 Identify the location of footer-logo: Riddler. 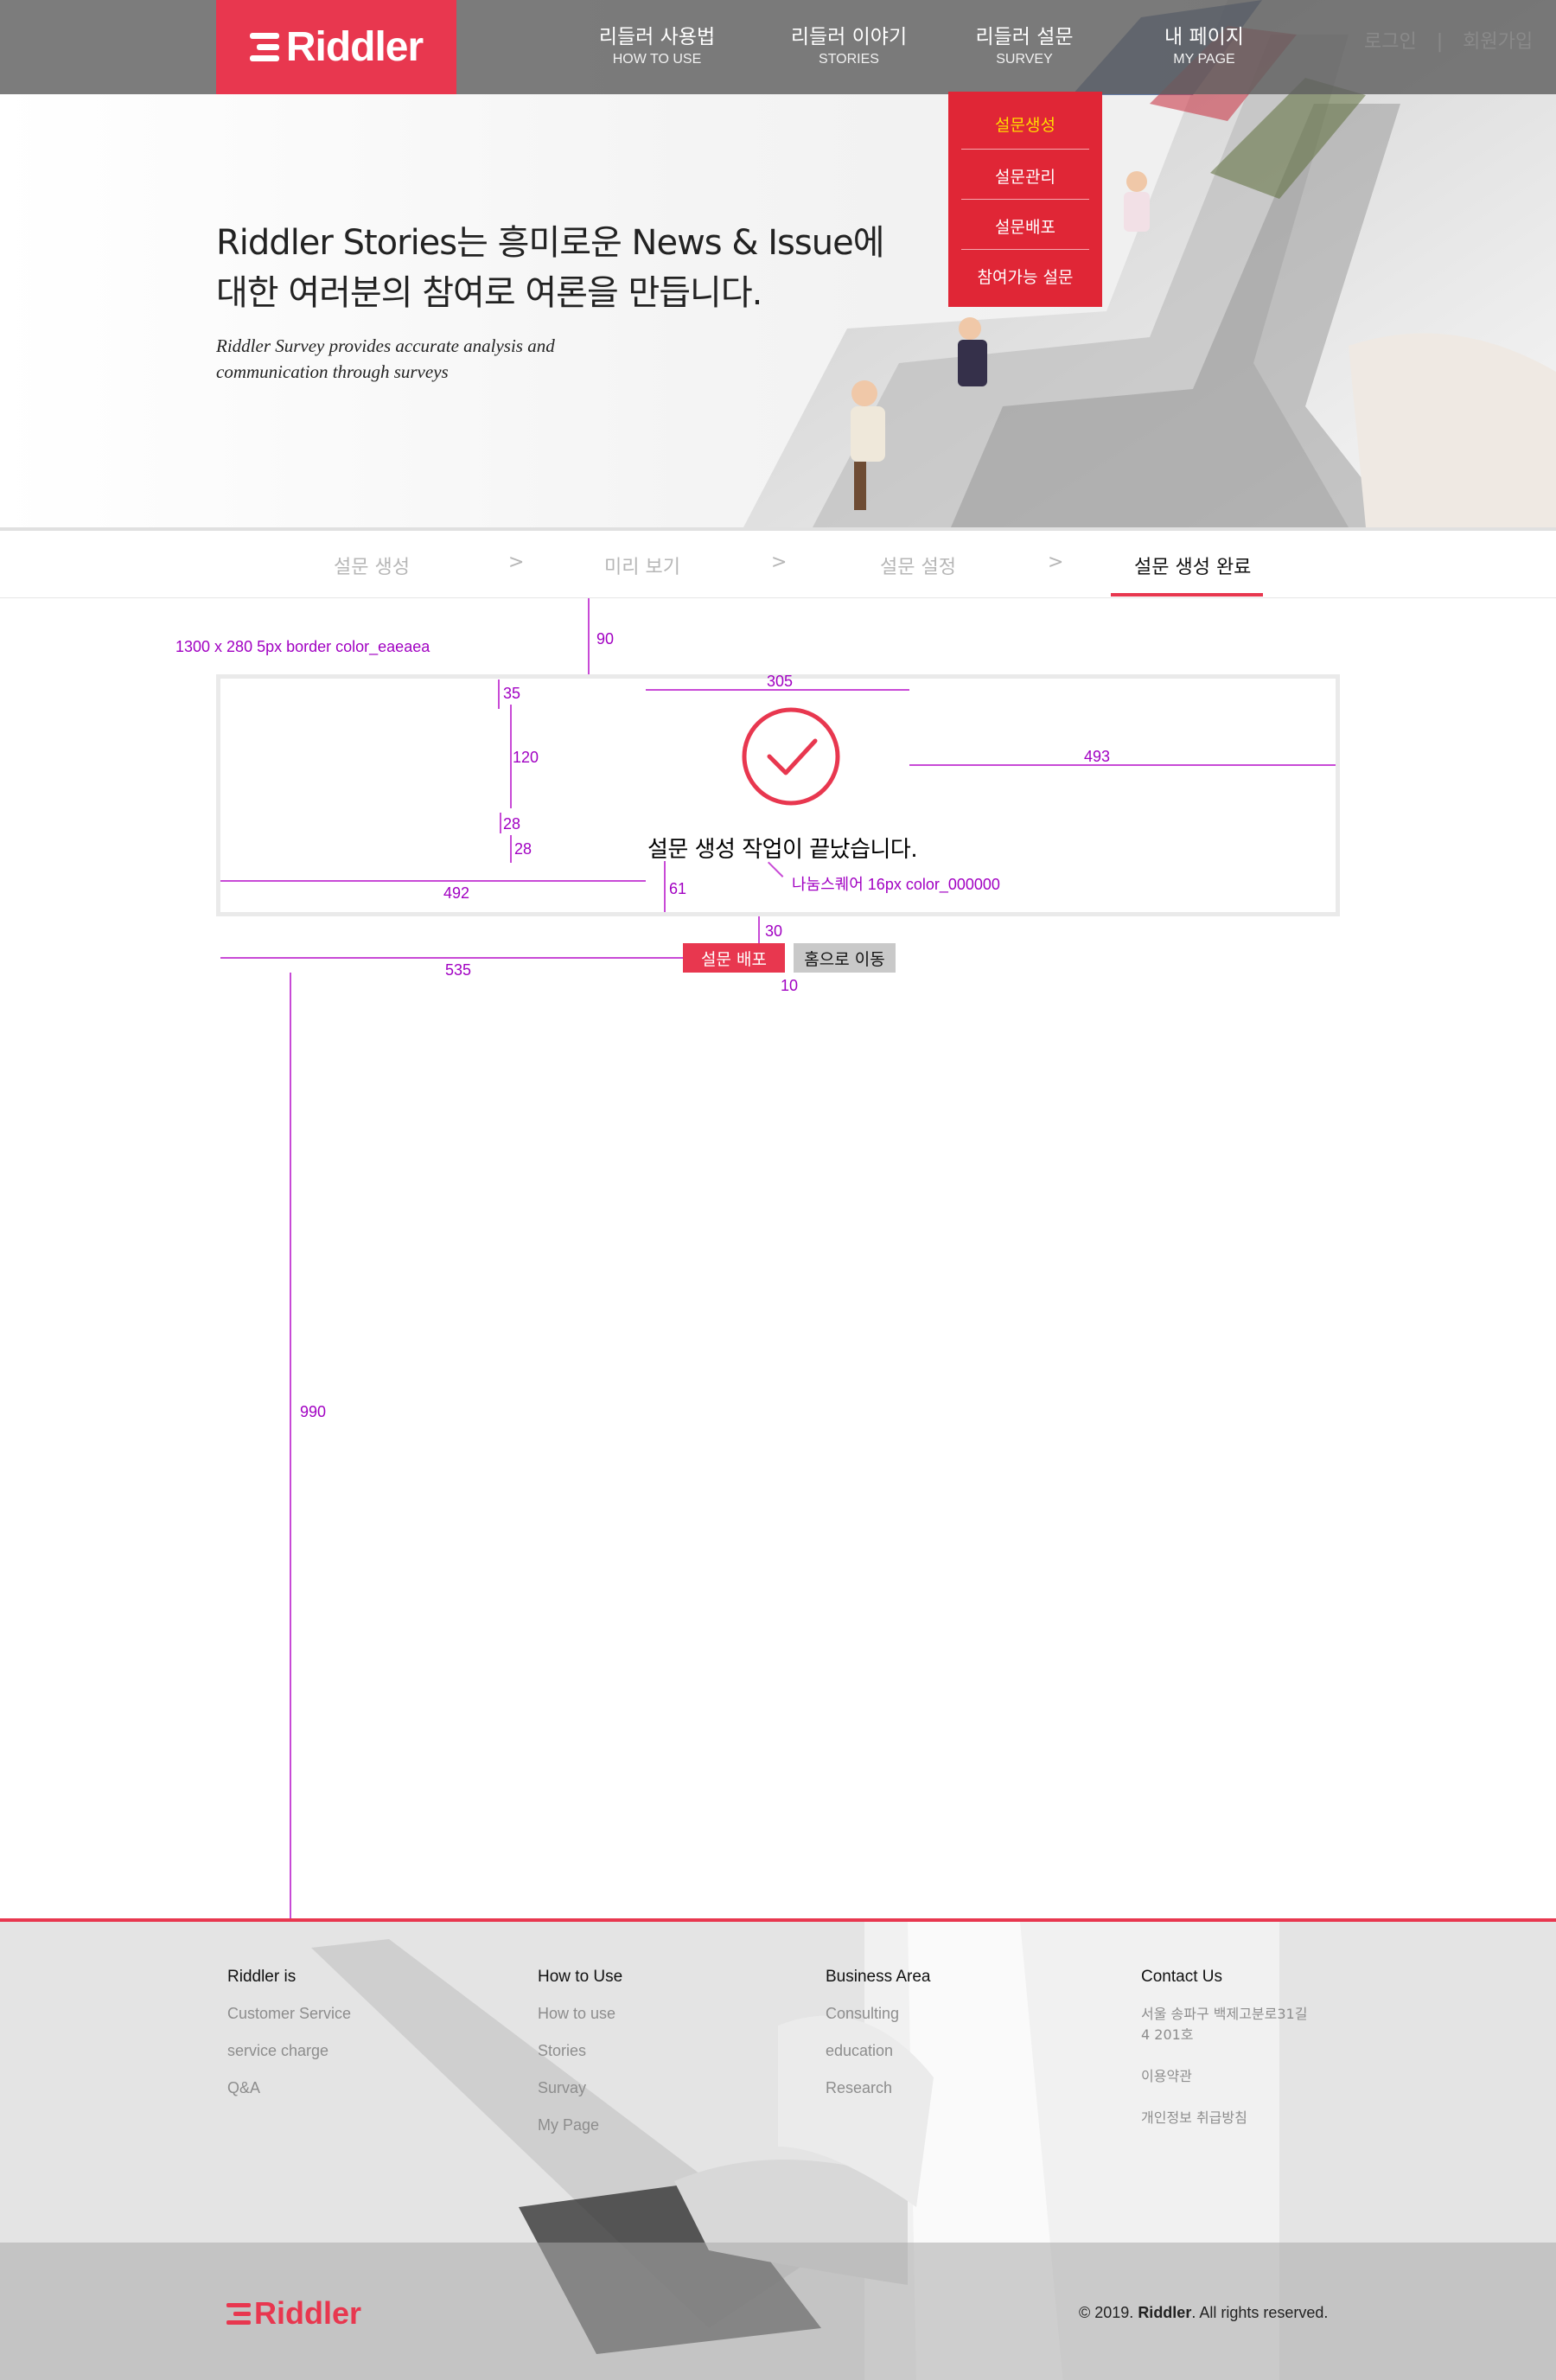
(294, 2313).